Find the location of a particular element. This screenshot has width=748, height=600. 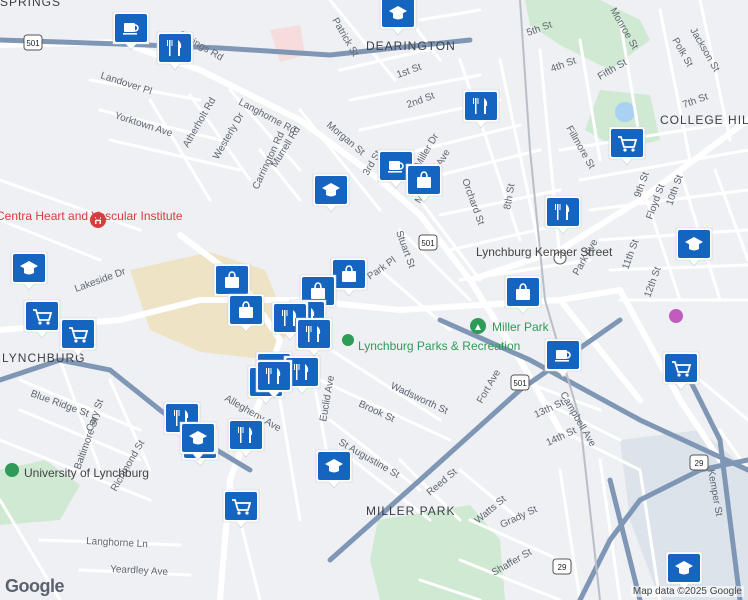

place-label: University of Lynchburg is located at coordinates (86, 473).